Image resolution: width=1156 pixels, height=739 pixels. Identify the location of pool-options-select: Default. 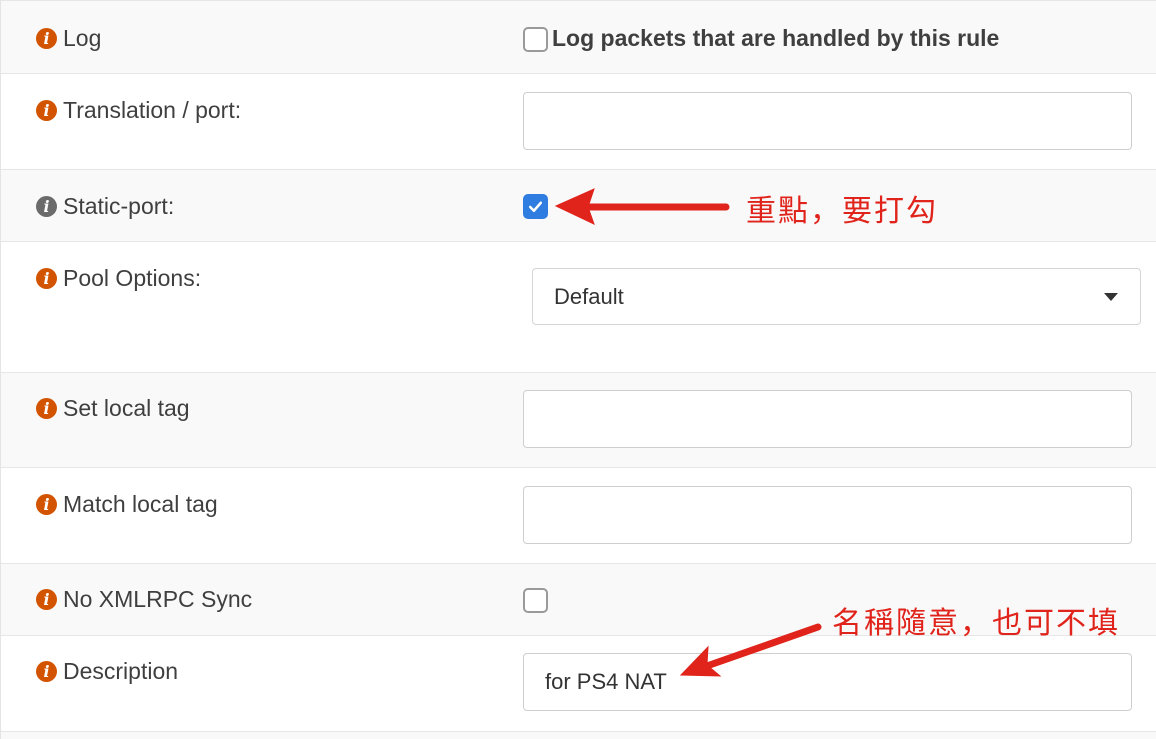
(836, 296).